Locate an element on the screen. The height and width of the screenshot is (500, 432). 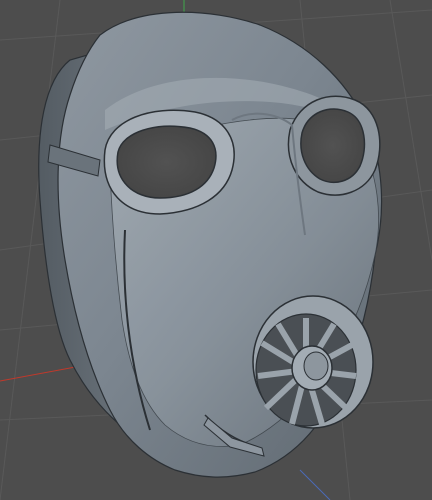
respirator-filter is located at coordinates (313, 362).